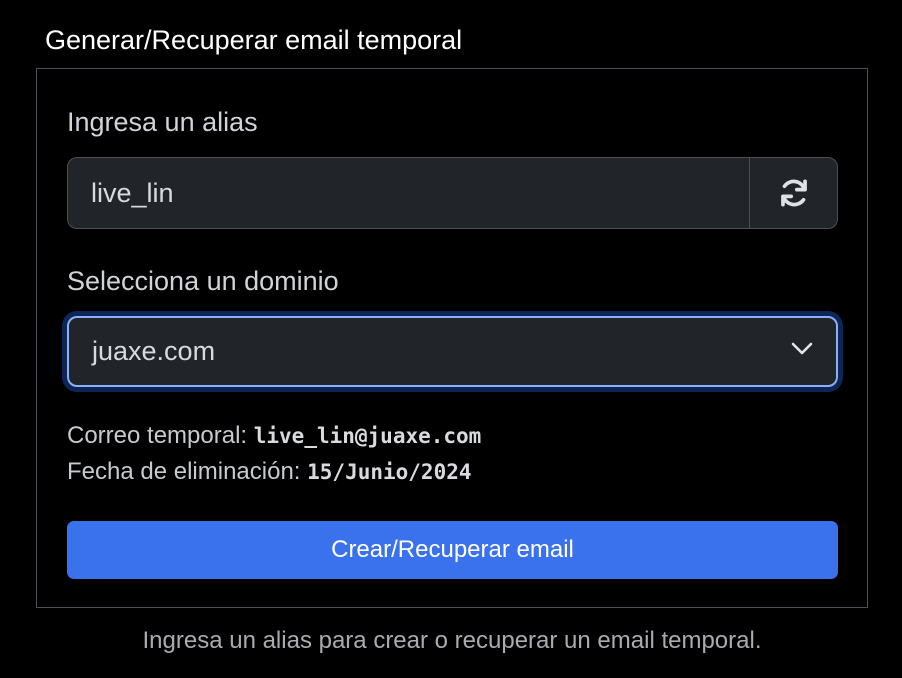  I want to click on temp-email-info: Correo temporal: live_lin@juaxe.com, so click(274, 436).